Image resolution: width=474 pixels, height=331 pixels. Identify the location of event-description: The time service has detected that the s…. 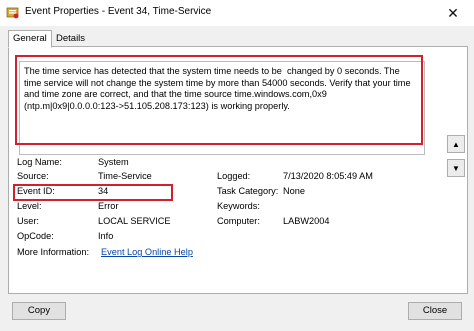
(219, 88).